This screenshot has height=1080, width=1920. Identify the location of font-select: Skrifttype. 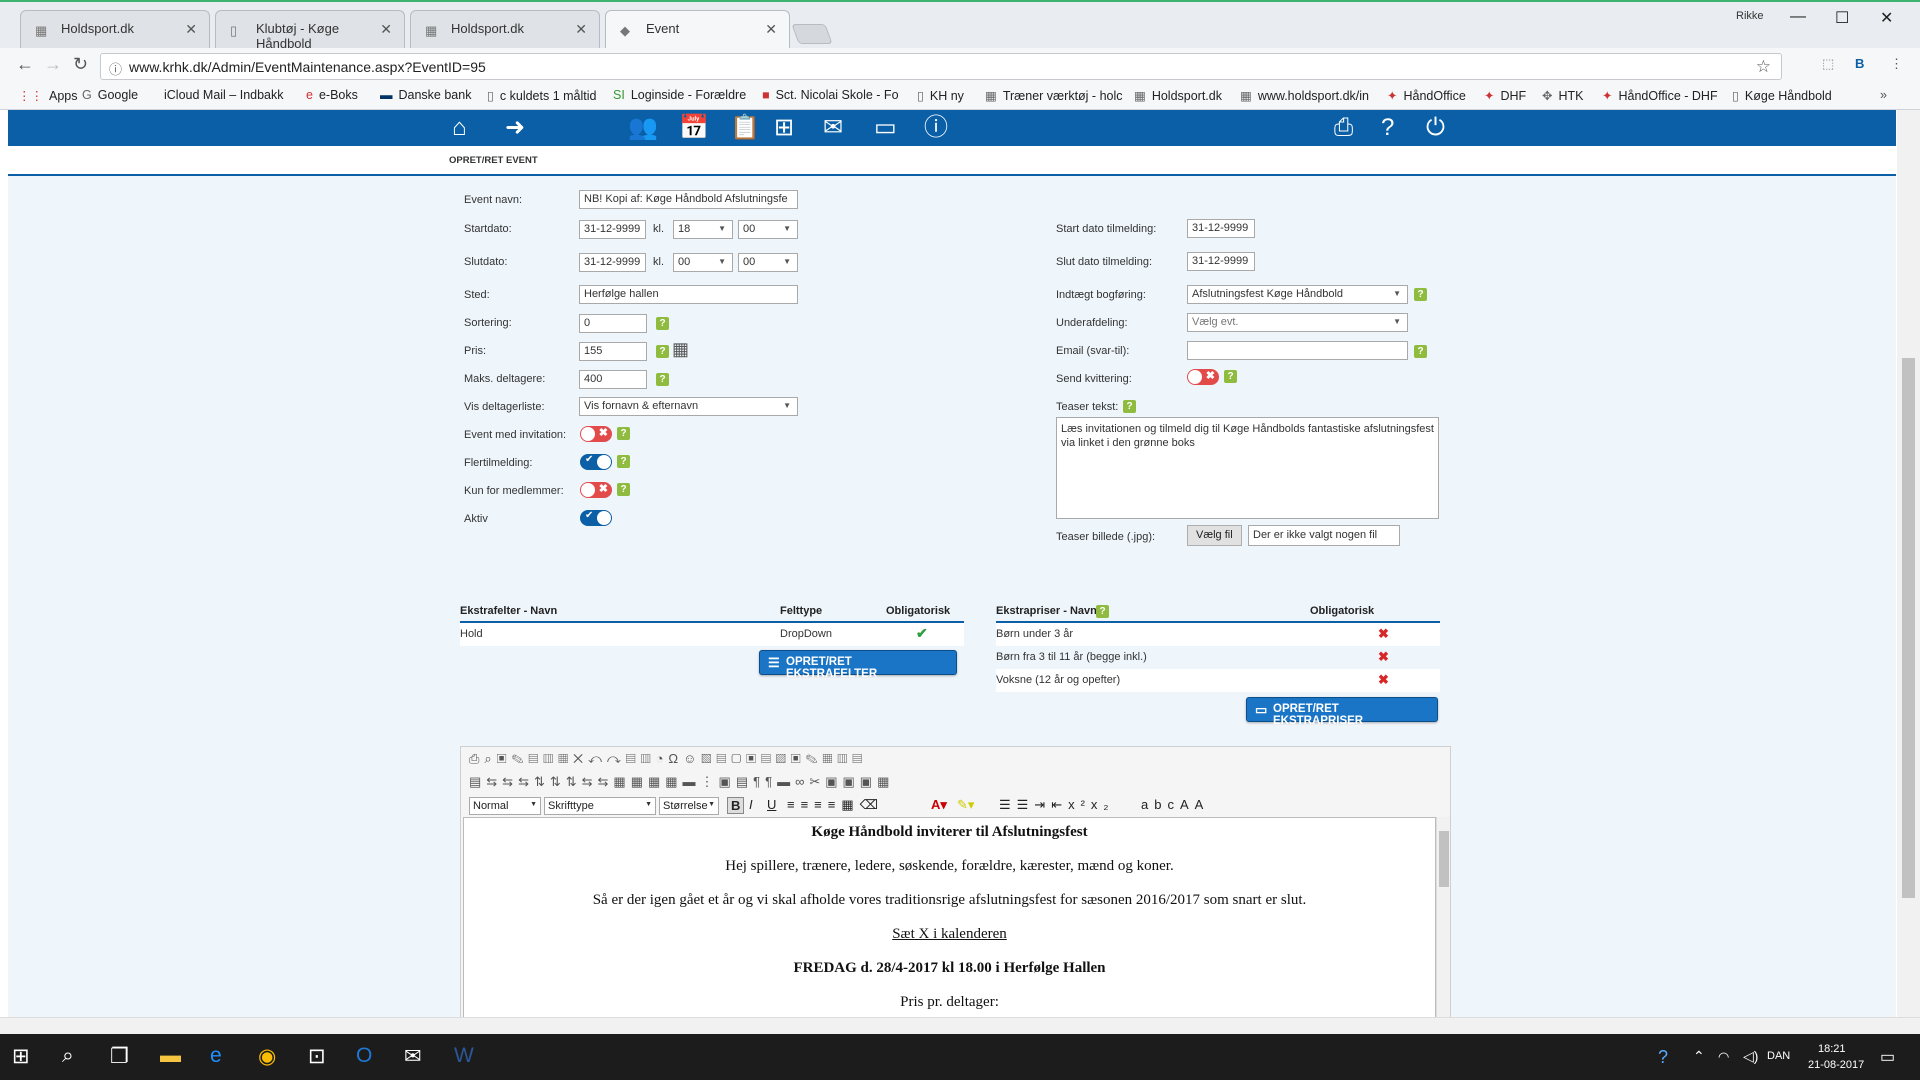
(600, 806).